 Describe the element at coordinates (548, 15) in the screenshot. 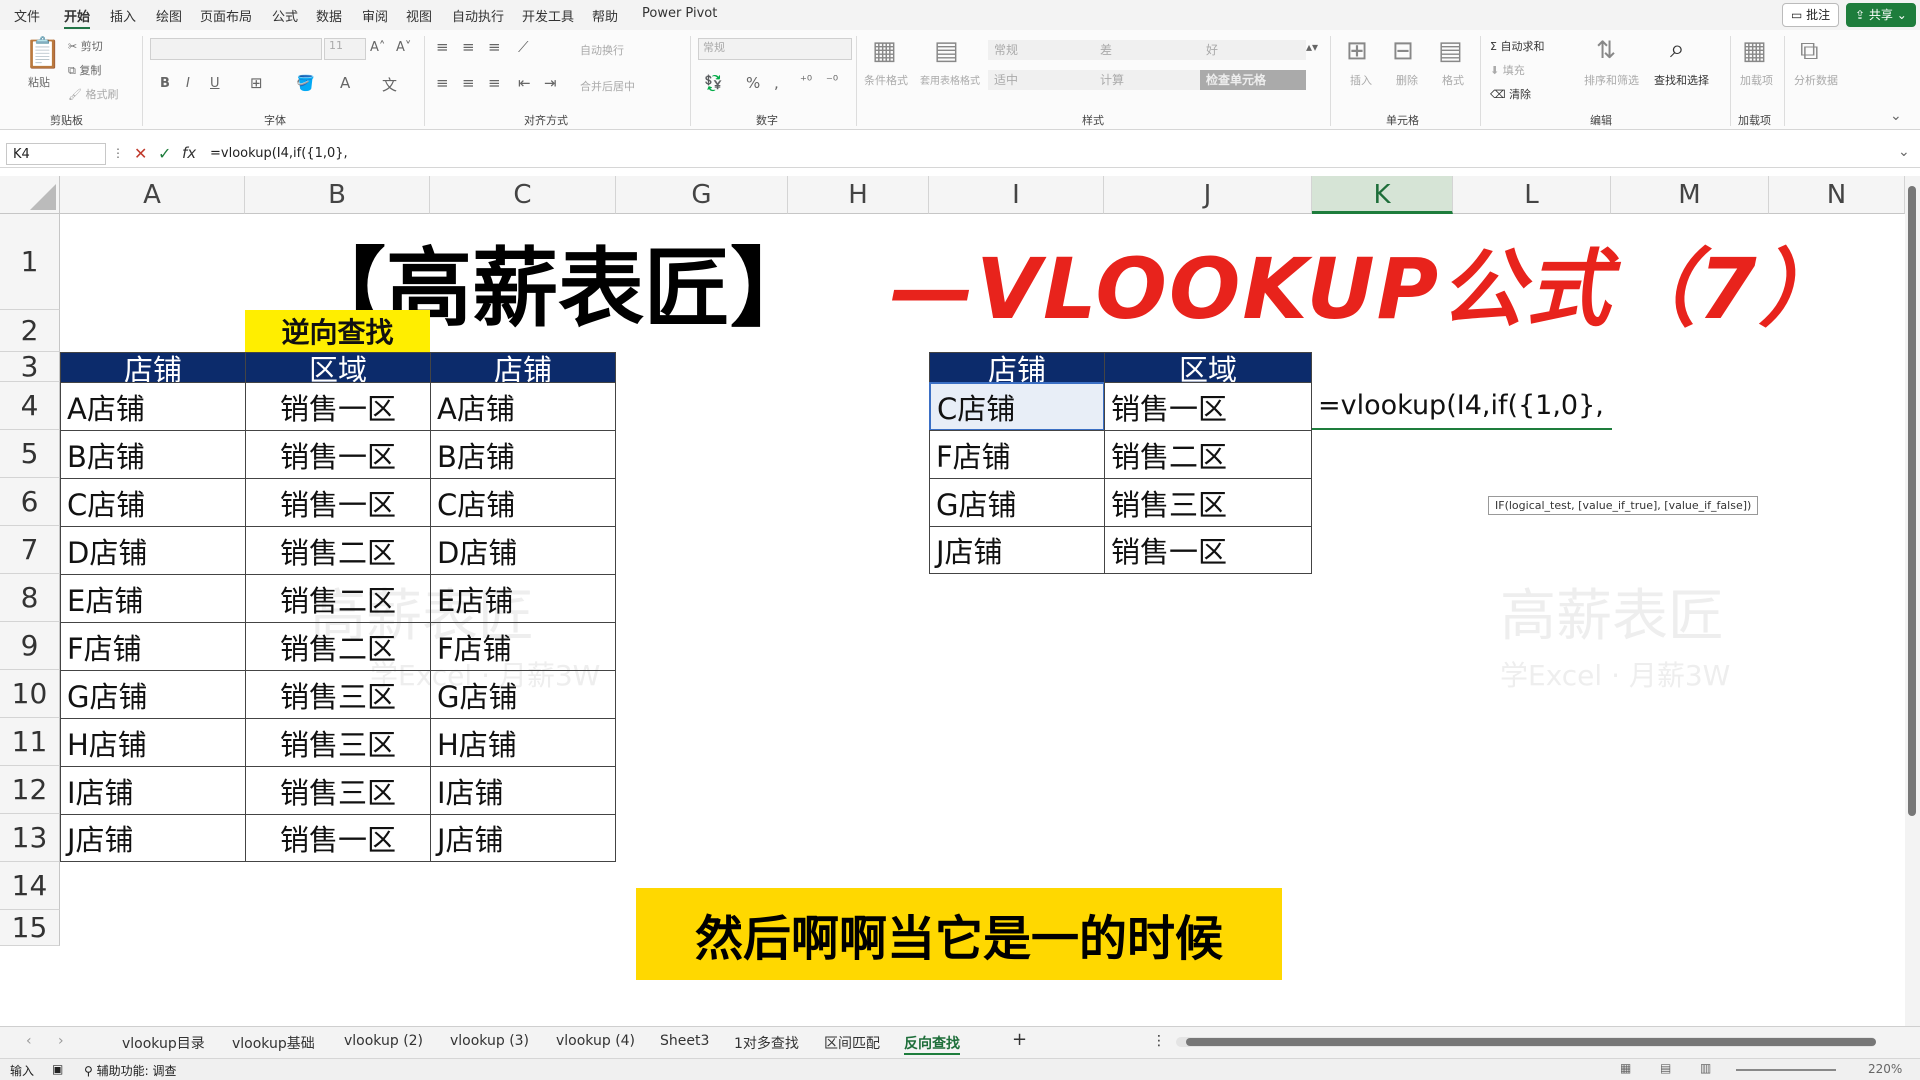

I see `menu-developer: 开发工具` at that location.